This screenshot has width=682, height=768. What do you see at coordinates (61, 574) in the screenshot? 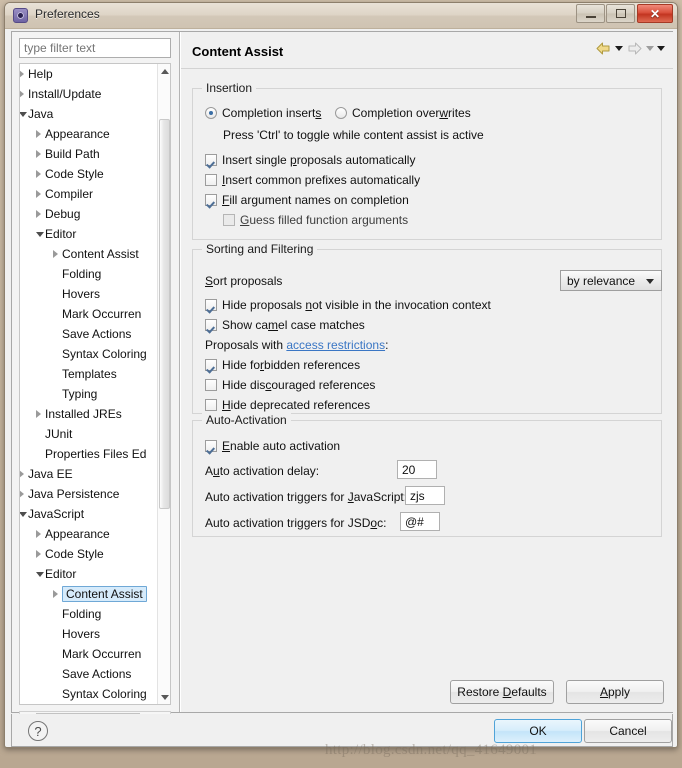
I see `tree-item-label: Editor` at bounding box center [61, 574].